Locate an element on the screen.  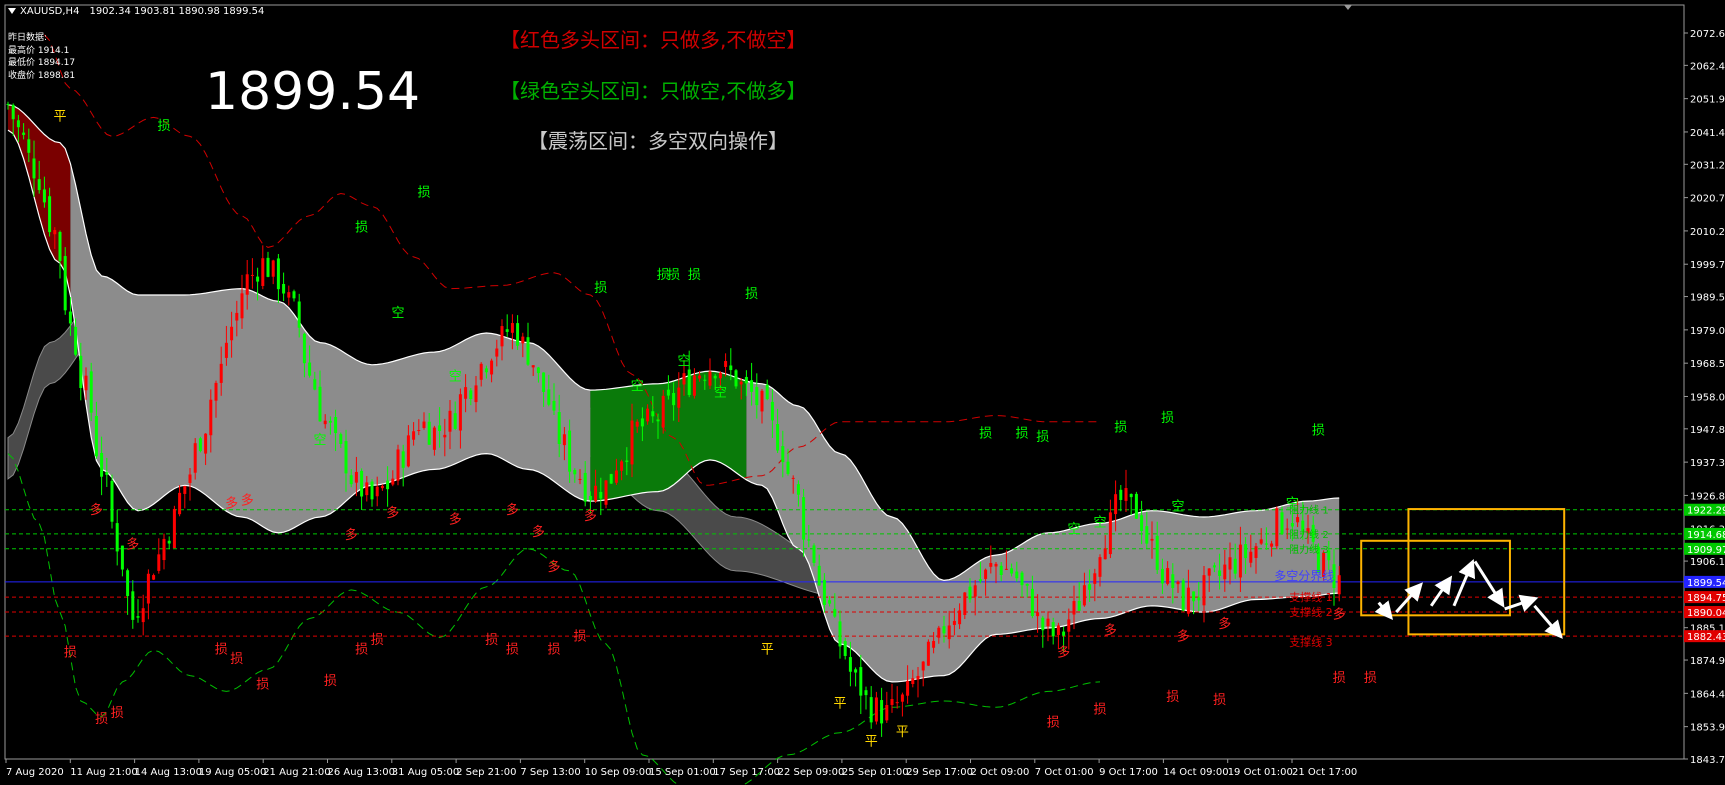
x-tick-label: 2 Sep 21:00 is located at coordinates (486, 772).